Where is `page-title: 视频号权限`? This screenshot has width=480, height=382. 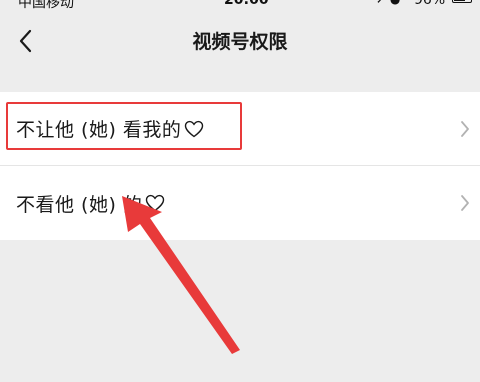 page-title: 视频号权限 is located at coordinates (240, 42).